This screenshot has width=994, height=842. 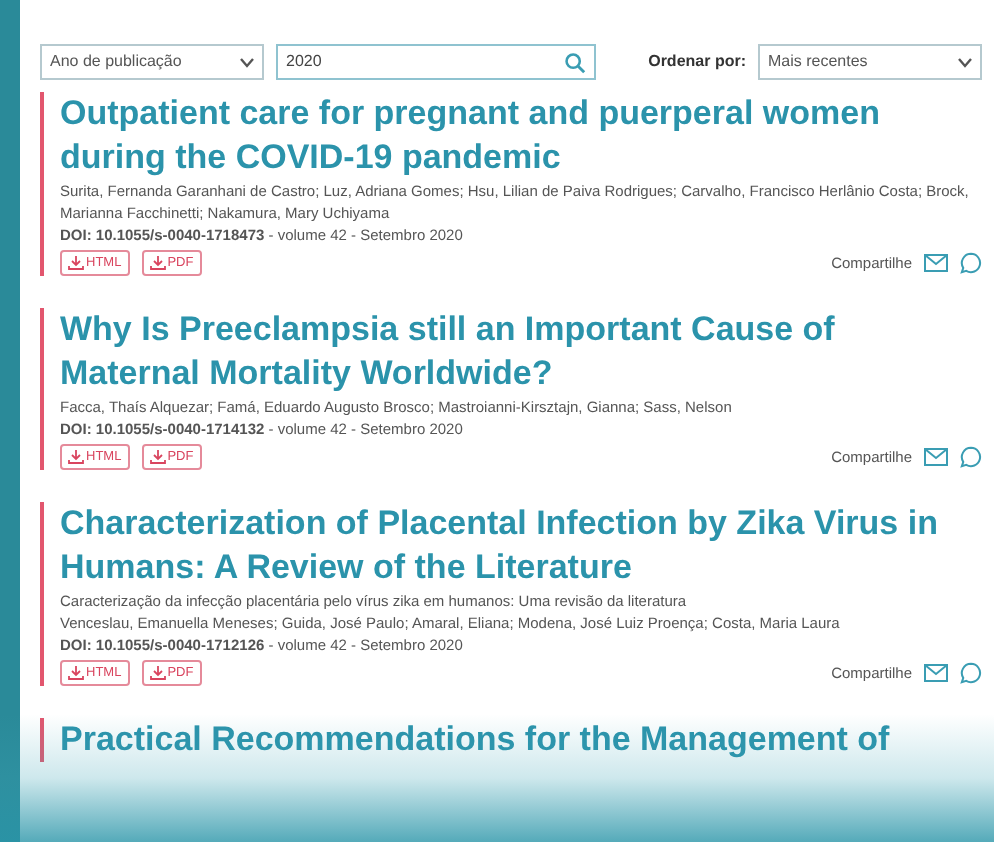 I want to click on year-select: Ano de publicação, so click(x=152, y=62).